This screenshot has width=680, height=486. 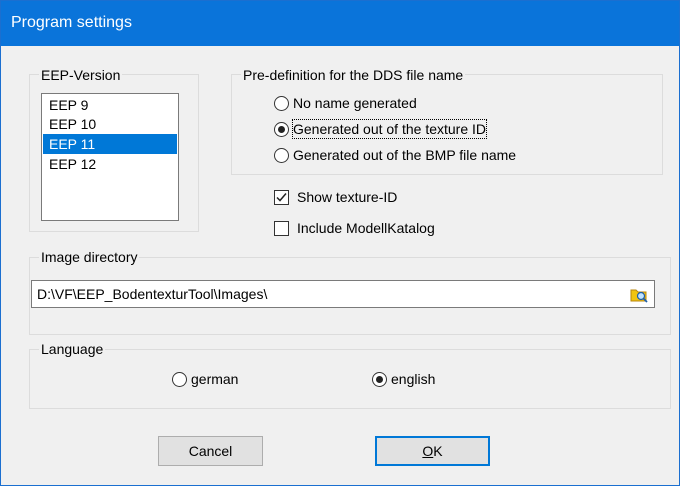 What do you see at coordinates (340, 23) in the screenshot?
I see `title-bar: Program settings` at bounding box center [340, 23].